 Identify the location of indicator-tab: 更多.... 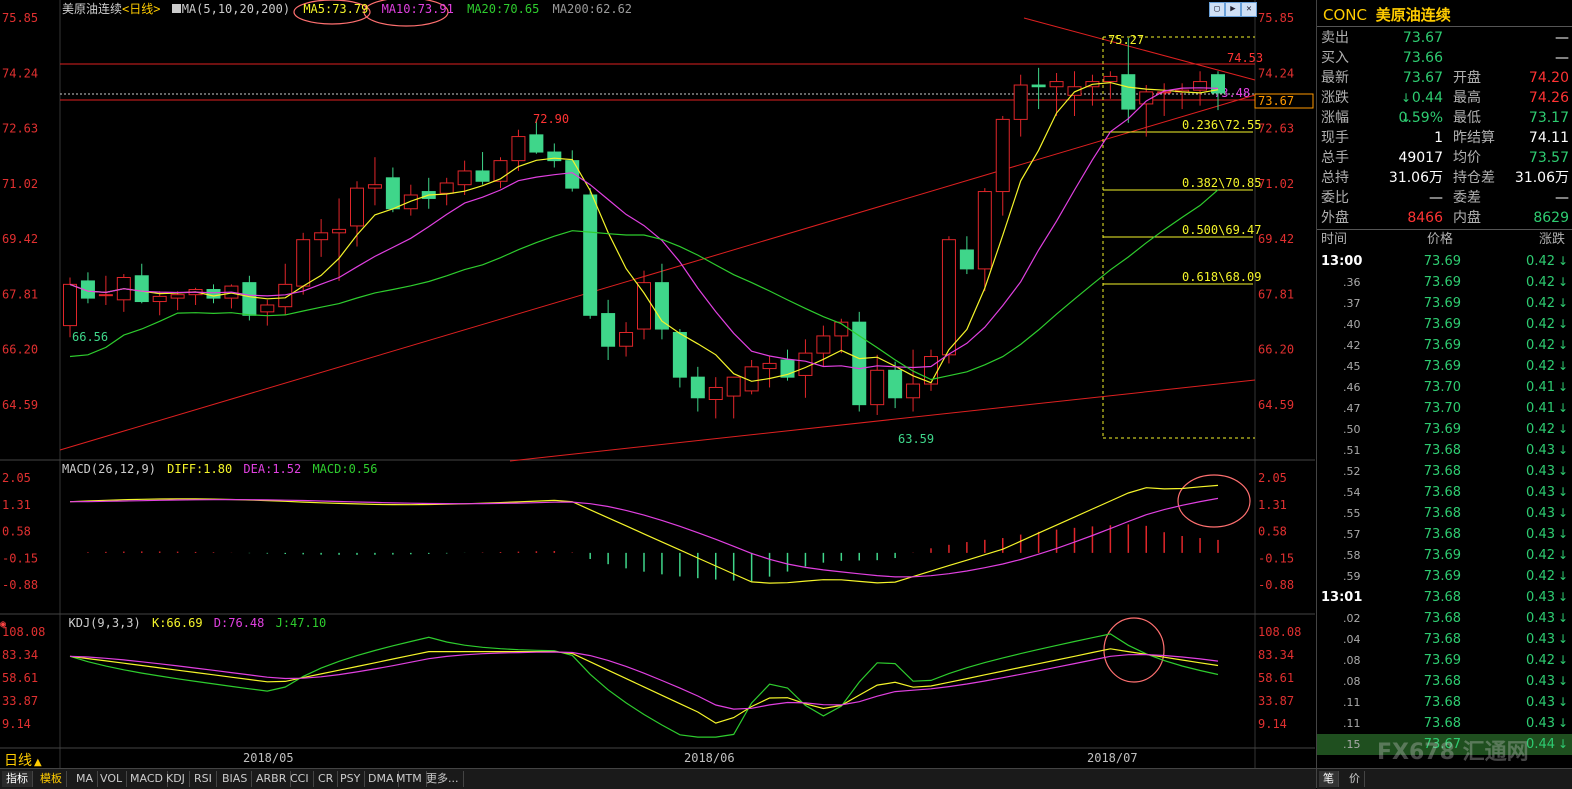
(443, 779).